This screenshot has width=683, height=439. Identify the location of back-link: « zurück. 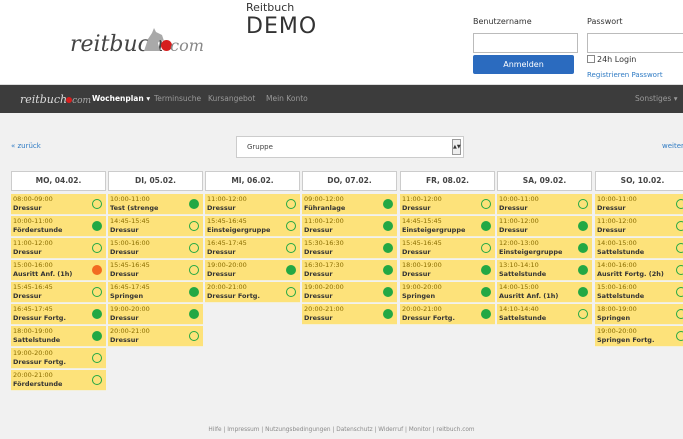
(26, 146).